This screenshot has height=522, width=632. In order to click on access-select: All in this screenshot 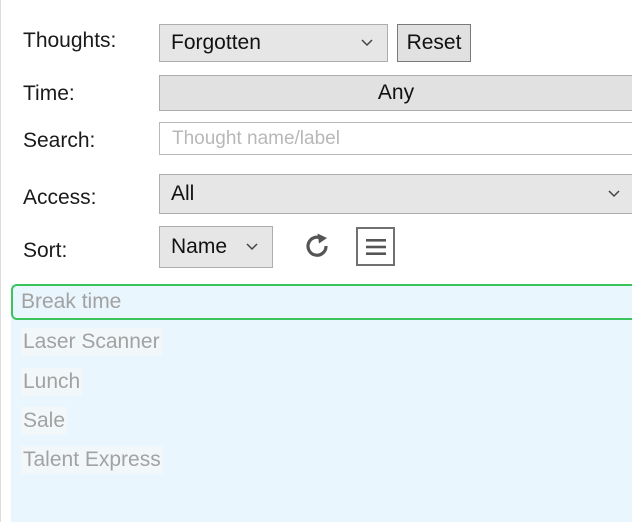, I will do `click(395, 194)`.